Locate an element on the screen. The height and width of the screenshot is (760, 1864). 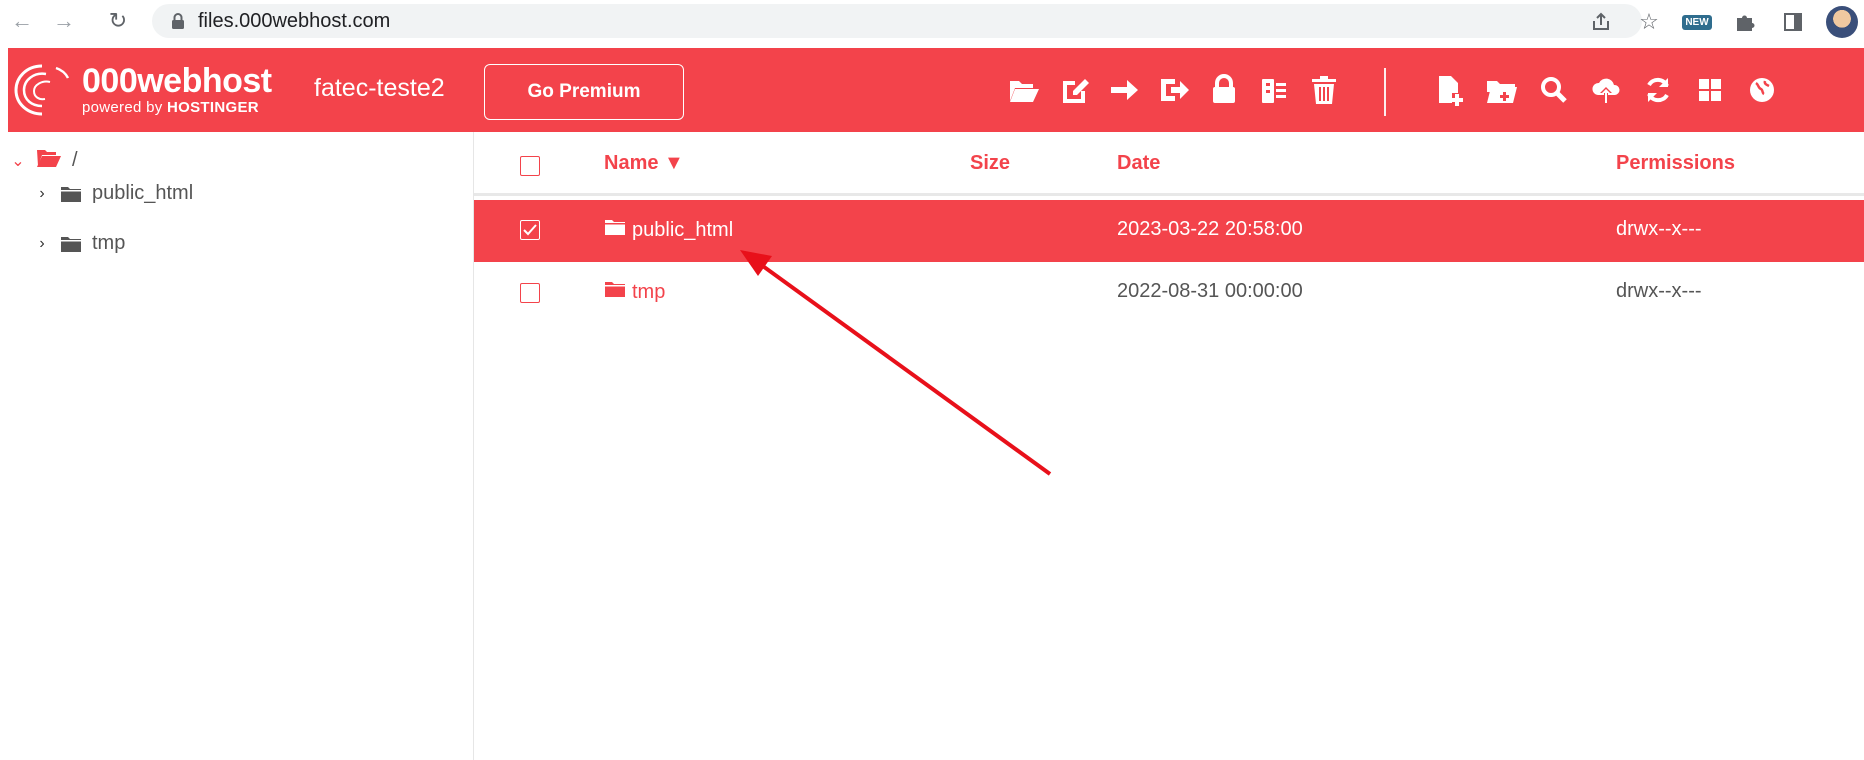
new-file-icon is located at coordinates (1450, 90).